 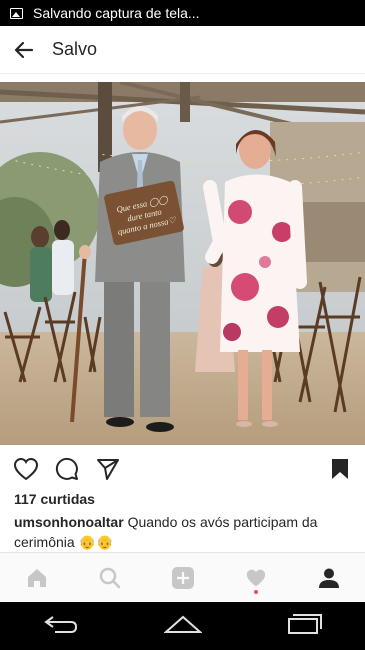 I want to click on likes-count: 117 curtidas, so click(x=54, y=499).